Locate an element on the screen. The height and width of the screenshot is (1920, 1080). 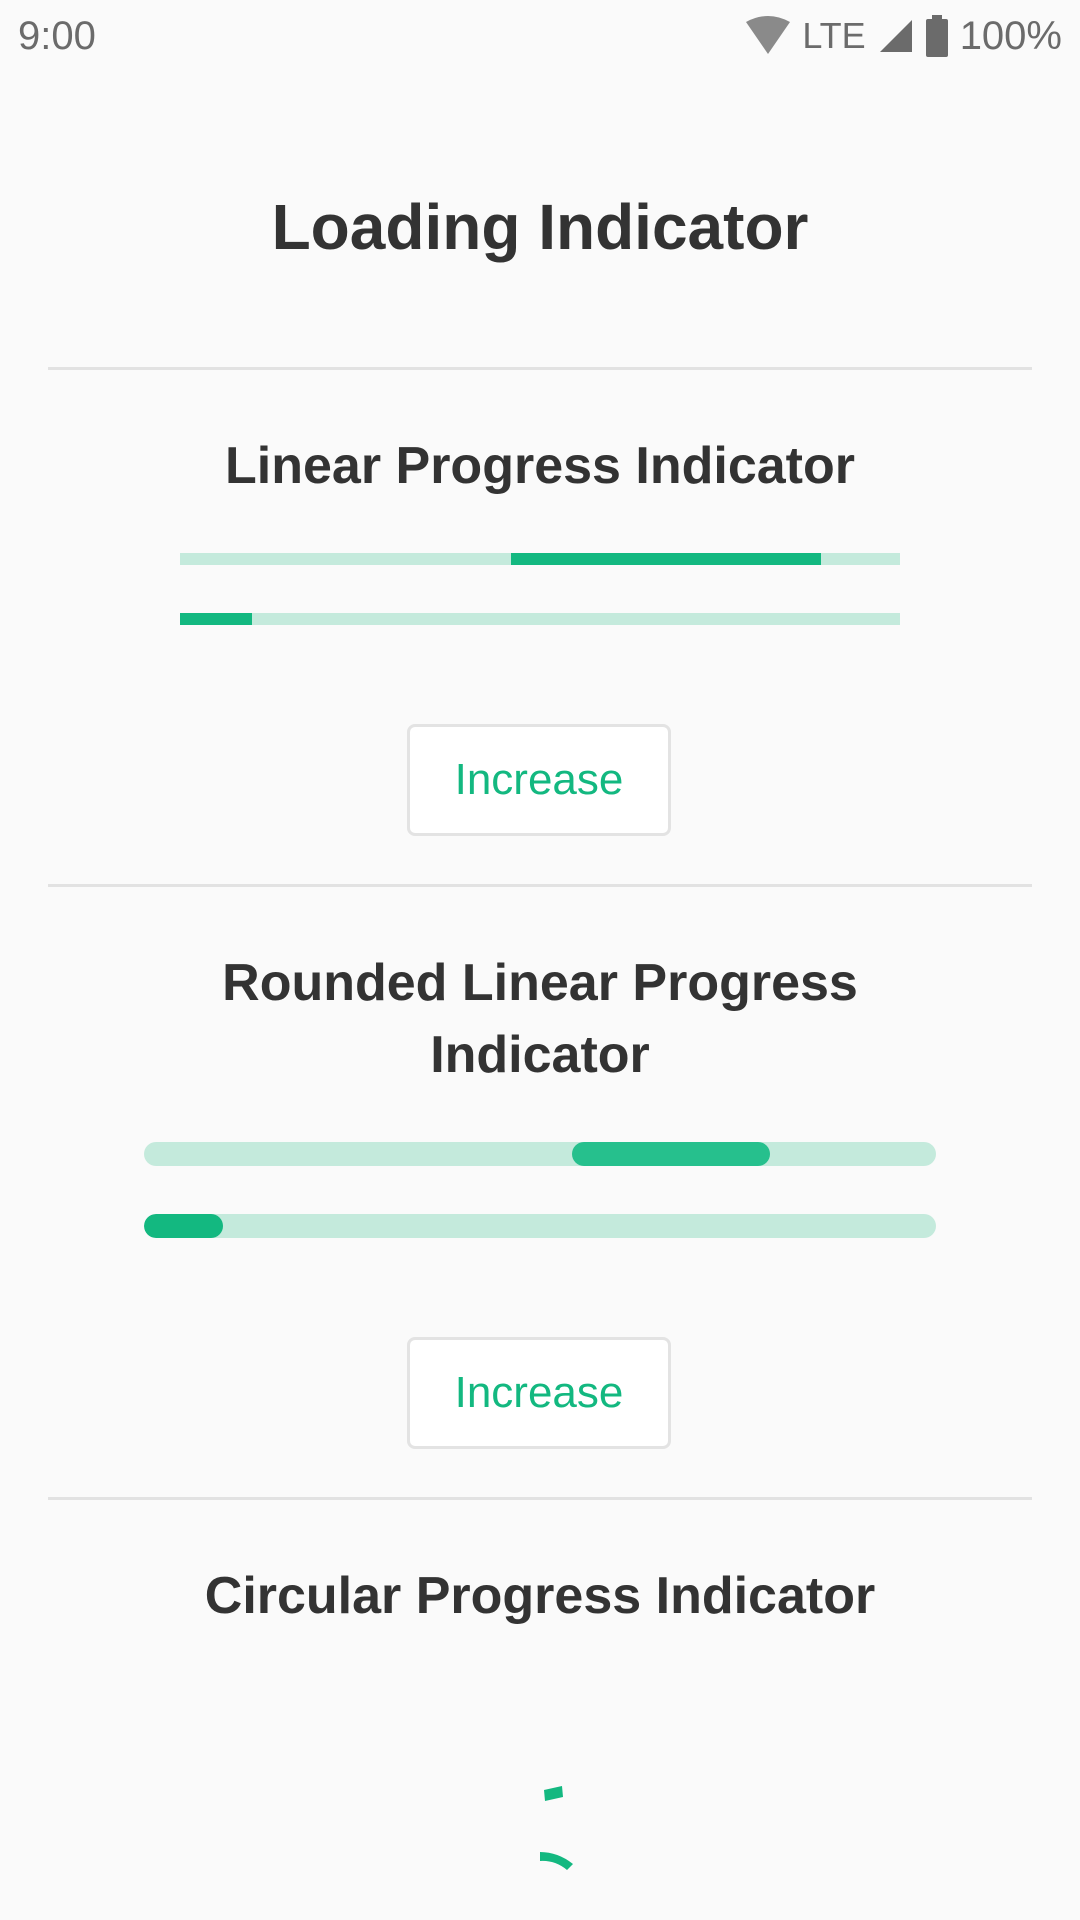
cell-signal-icon is located at coordinates (896, 36).